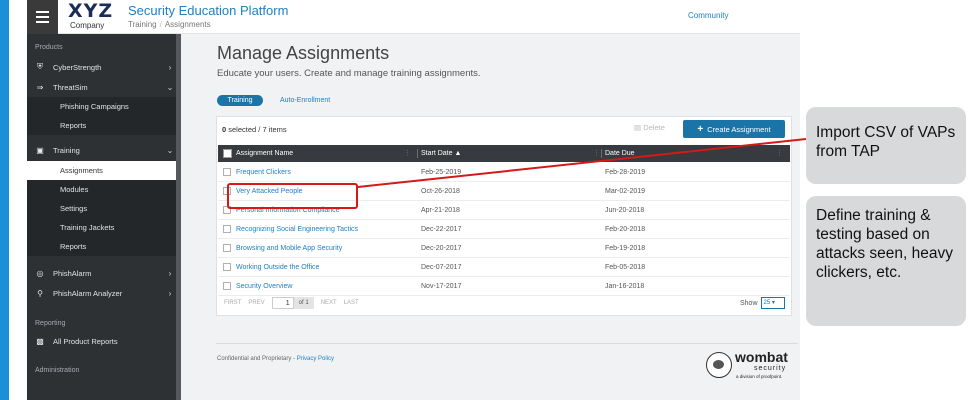  What do you see at coordinates (263, 172) in the screenshot?
I see `assignment-name-link: Frequent Clickers` at bounding box center [263, 172].